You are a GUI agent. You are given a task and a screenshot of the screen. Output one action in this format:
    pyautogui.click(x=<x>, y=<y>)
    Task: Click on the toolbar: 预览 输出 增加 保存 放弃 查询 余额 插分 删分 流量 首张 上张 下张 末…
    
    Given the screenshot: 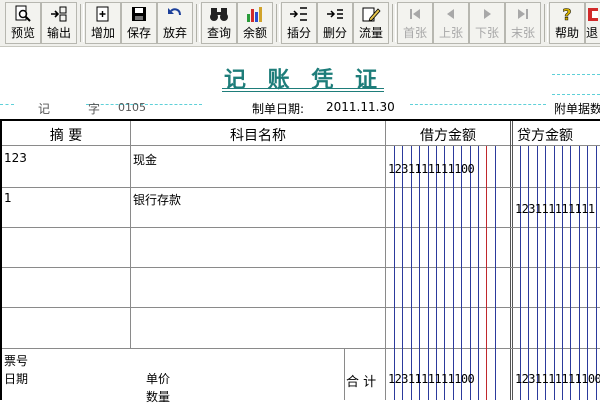 What is the action you would take?
    pyautogui.click(x=300, y=23)
    